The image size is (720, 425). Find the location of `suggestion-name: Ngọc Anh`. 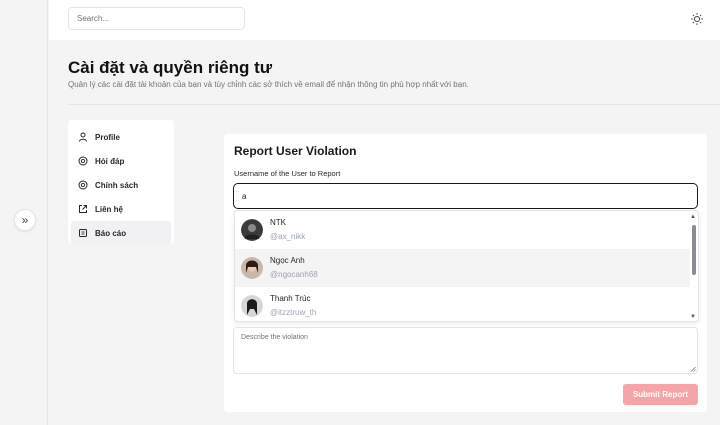

suggestion-name: Ngọc Anh is located at coordinates (287, 260).